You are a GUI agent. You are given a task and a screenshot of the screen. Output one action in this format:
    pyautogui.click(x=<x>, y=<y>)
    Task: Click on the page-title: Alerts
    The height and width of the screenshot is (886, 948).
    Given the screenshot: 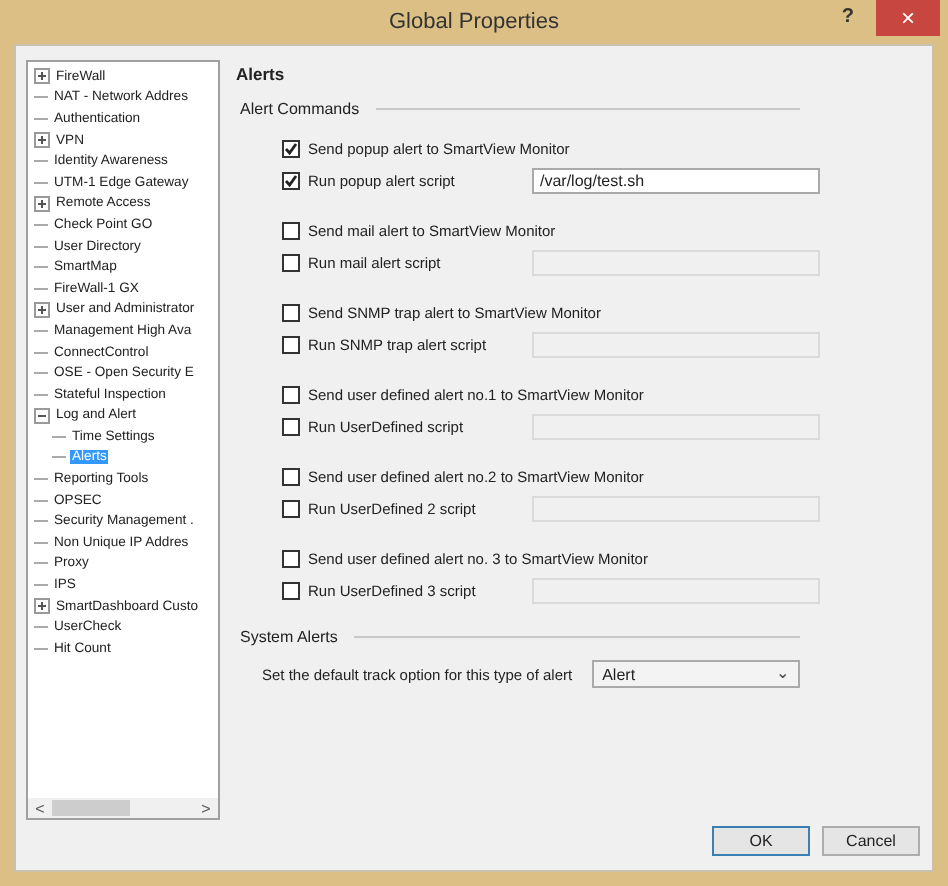 What is the action you would take?
    pyautogui.click(x=261, y=74)
    